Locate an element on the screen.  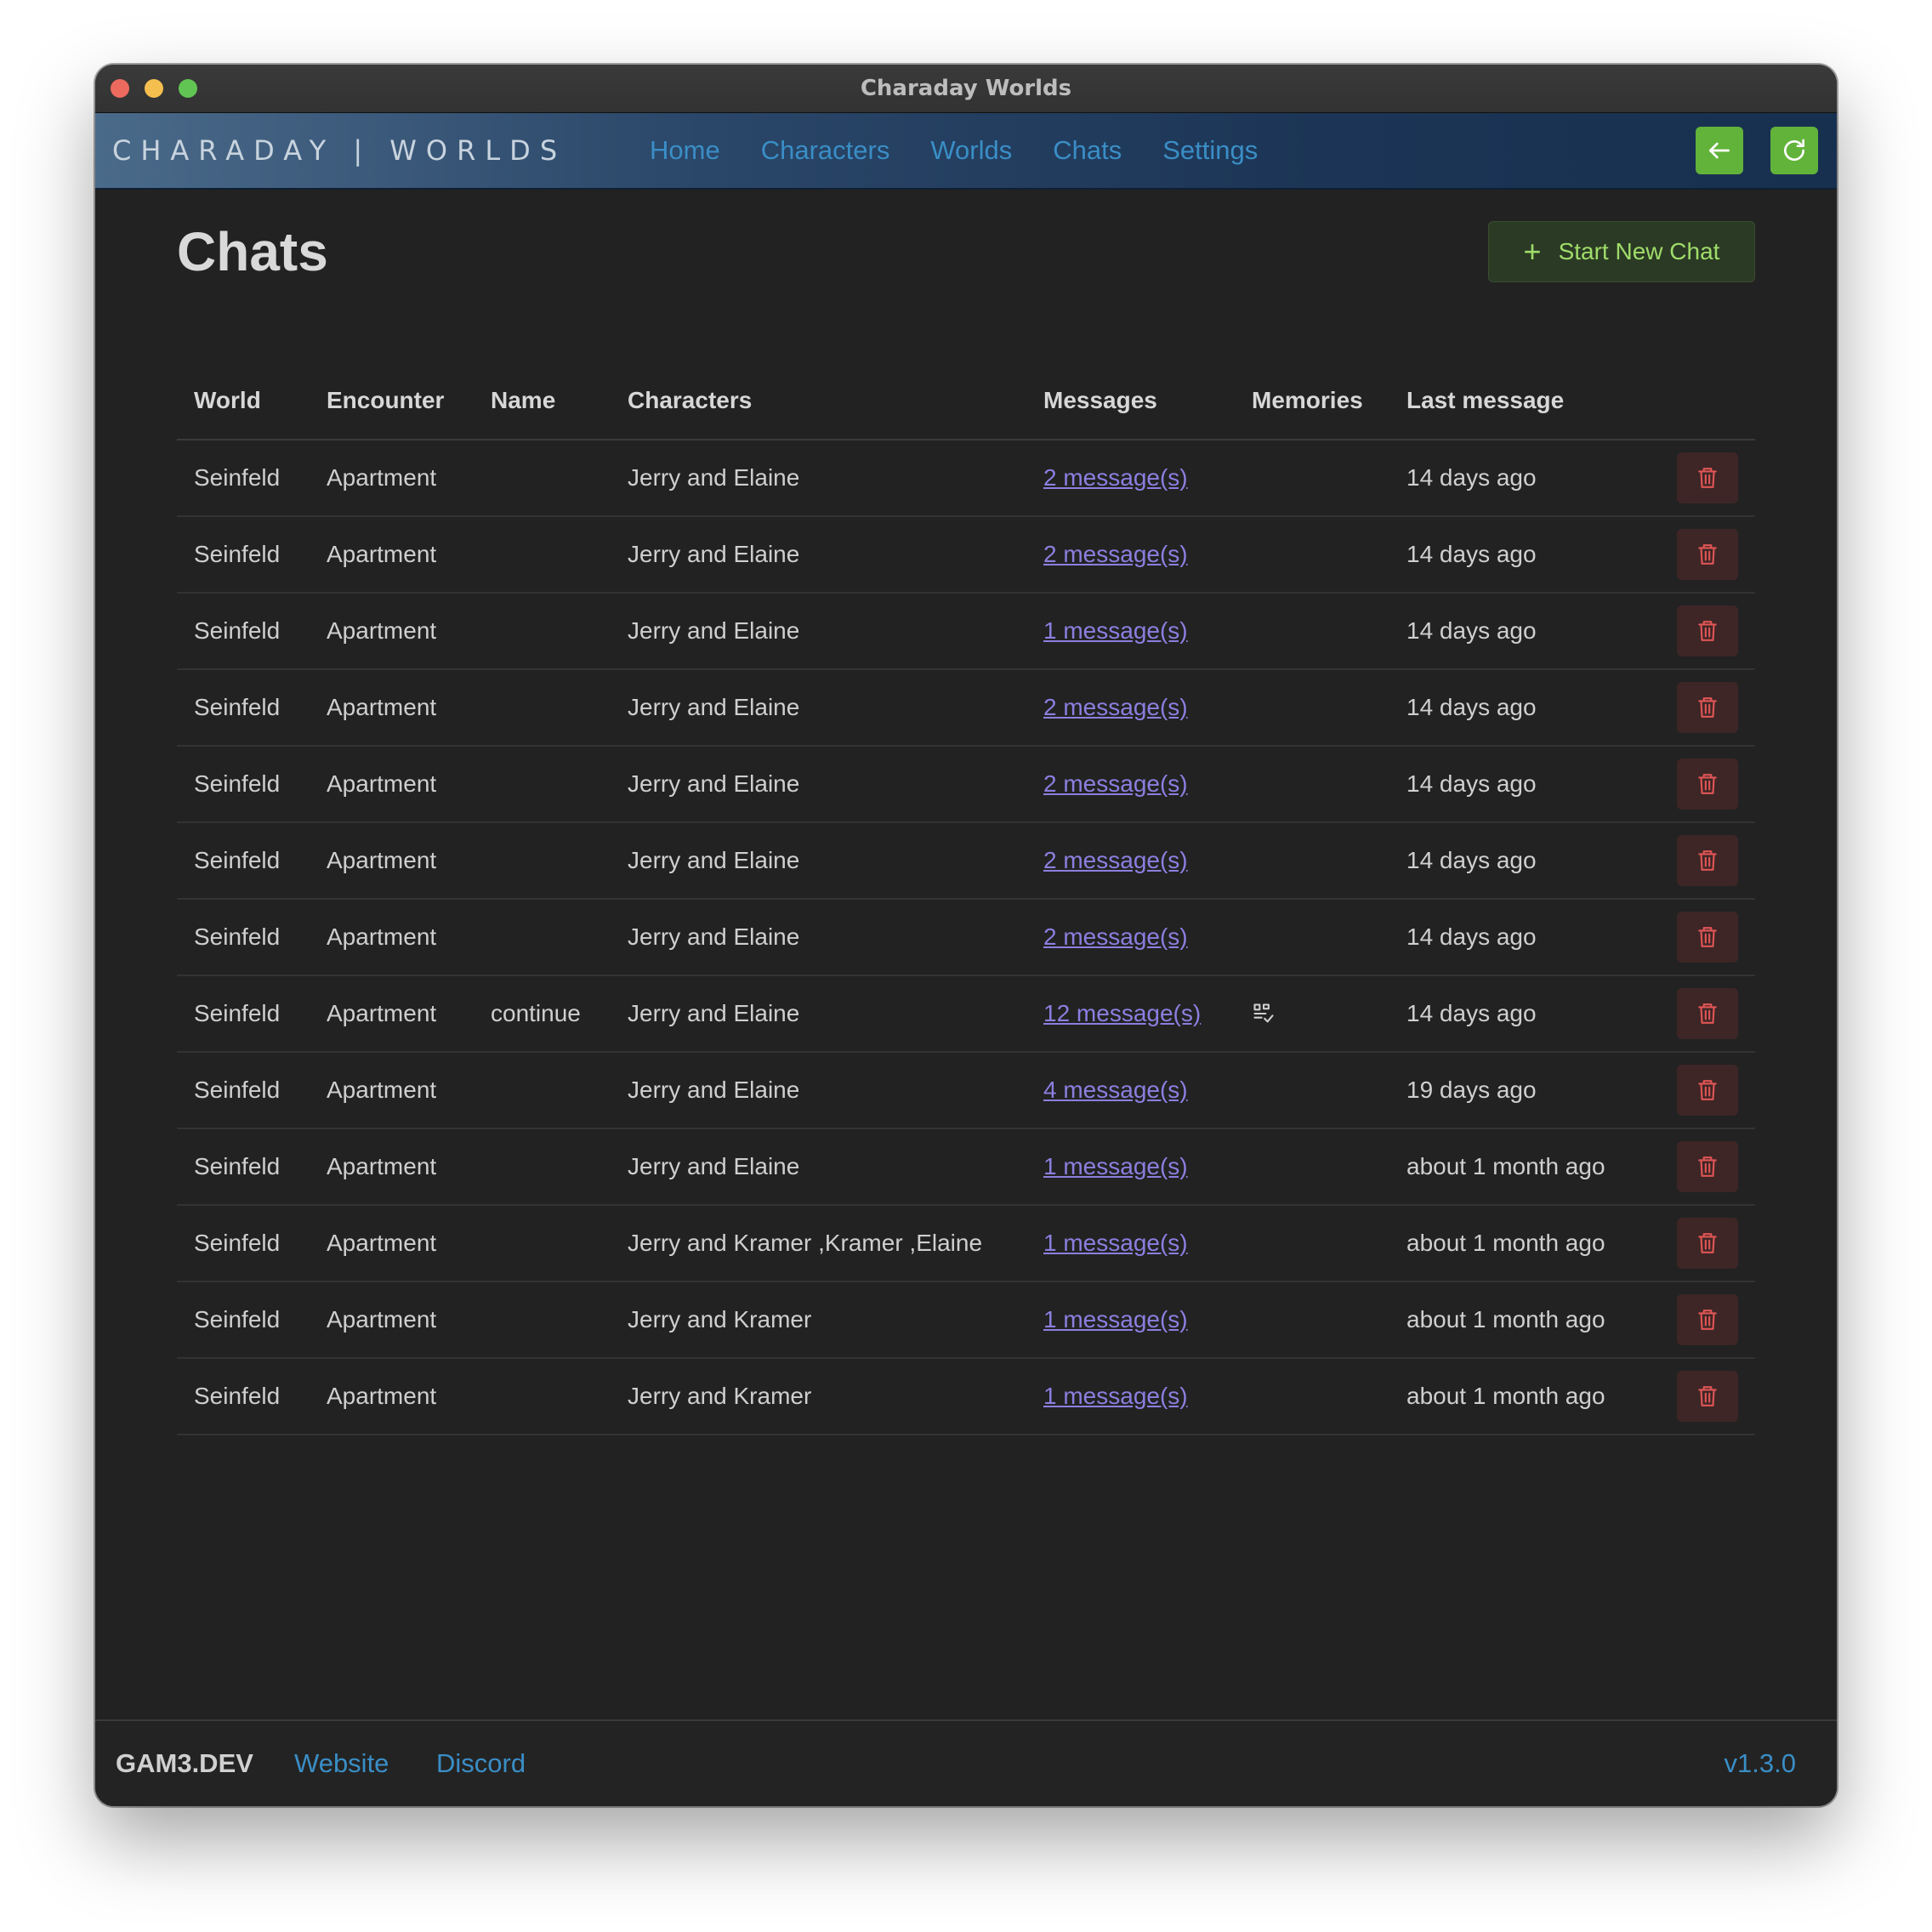
cell-characters: Jerry and Kramer is located at coordinates (720, 1396).